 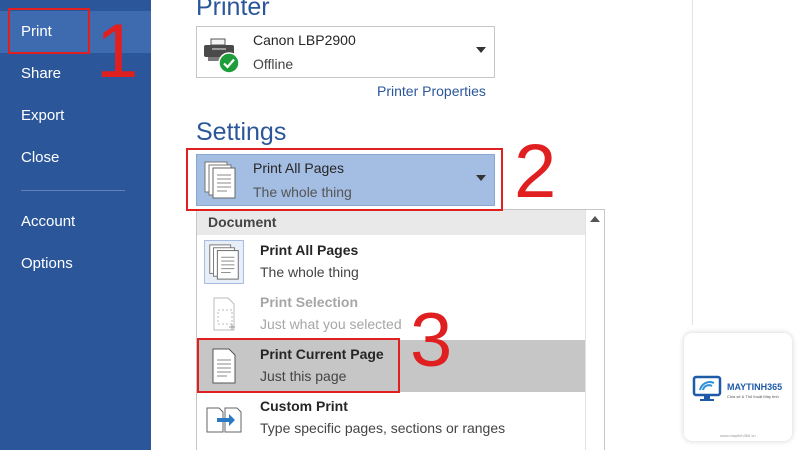 What do you see at coordinates (345, 52) in the screenshot?
I see `printer-dropdown: Canon LBP2900 Offline` at bounding box center [345, 52].